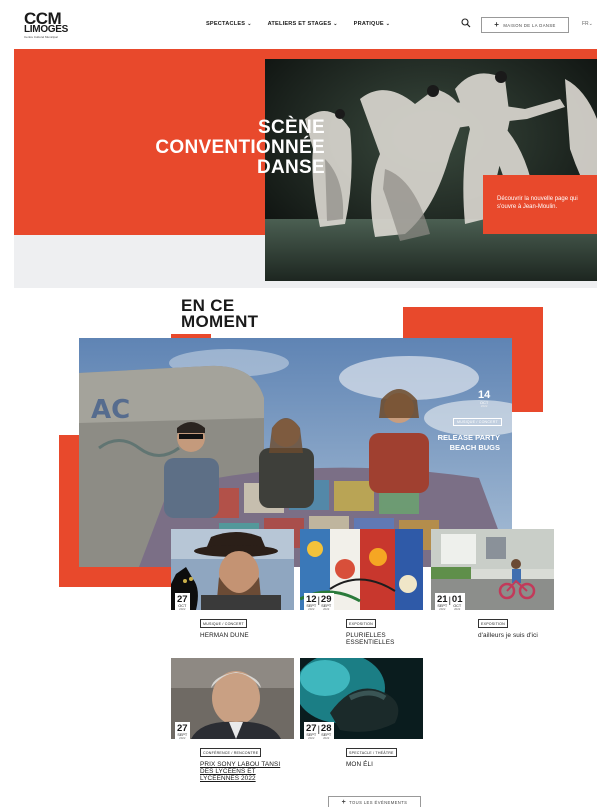 This screenshot has width=597, height=807. I want to click on event-date-range: 21 SEPT 2022 | 01 OCT 2022, so click(450, 603).